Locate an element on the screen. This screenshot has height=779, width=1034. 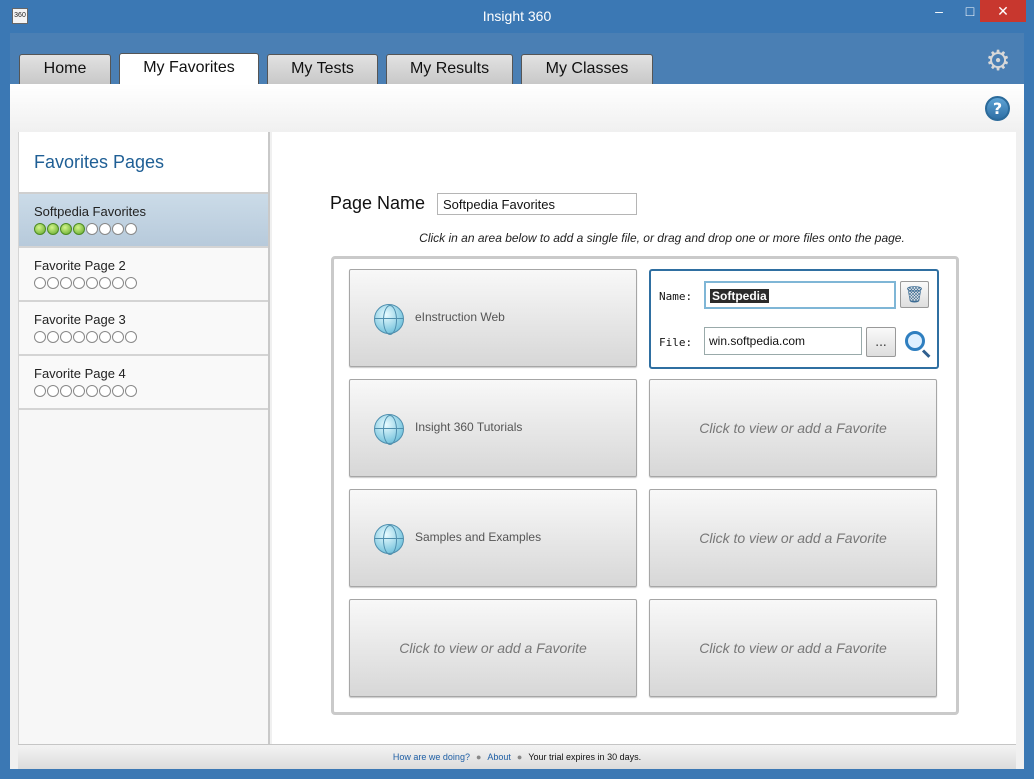
trash-icon: 🗑 is located at coordinates (914, 294).